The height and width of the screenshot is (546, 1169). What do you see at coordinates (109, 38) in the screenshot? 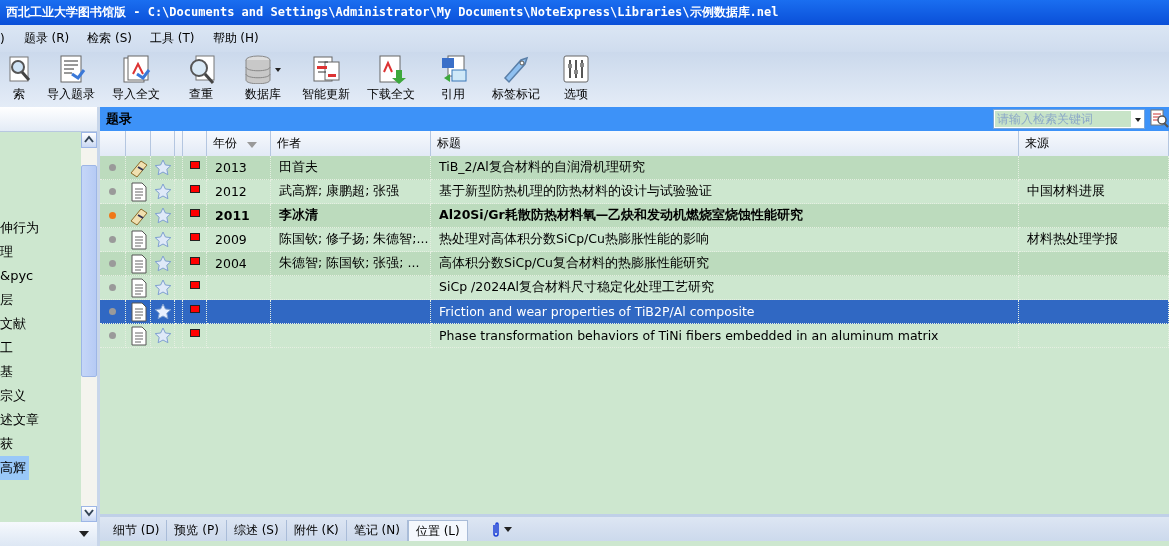
I see `menu-item: 检索 (S)` at bounding box center [109, 38].